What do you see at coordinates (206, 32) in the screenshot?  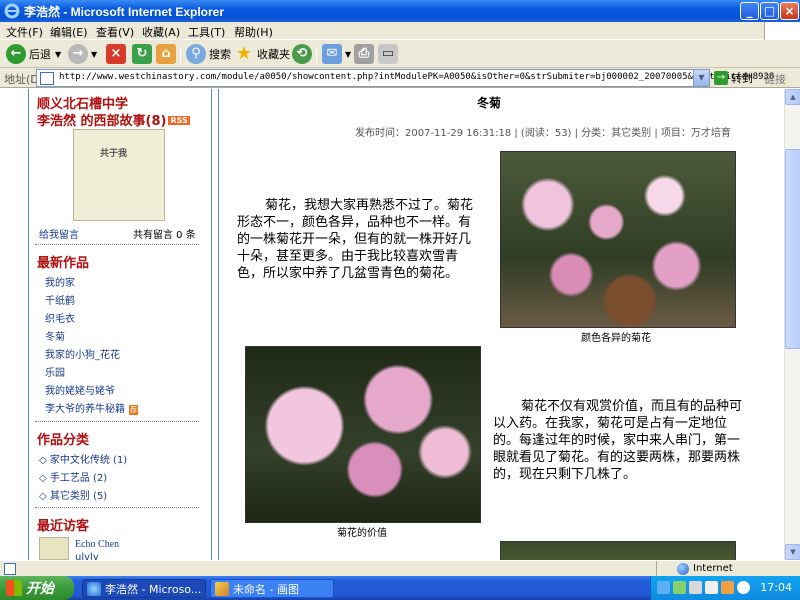 I see `menu-tools: 工具(T)` at bounding box center [206, 32].